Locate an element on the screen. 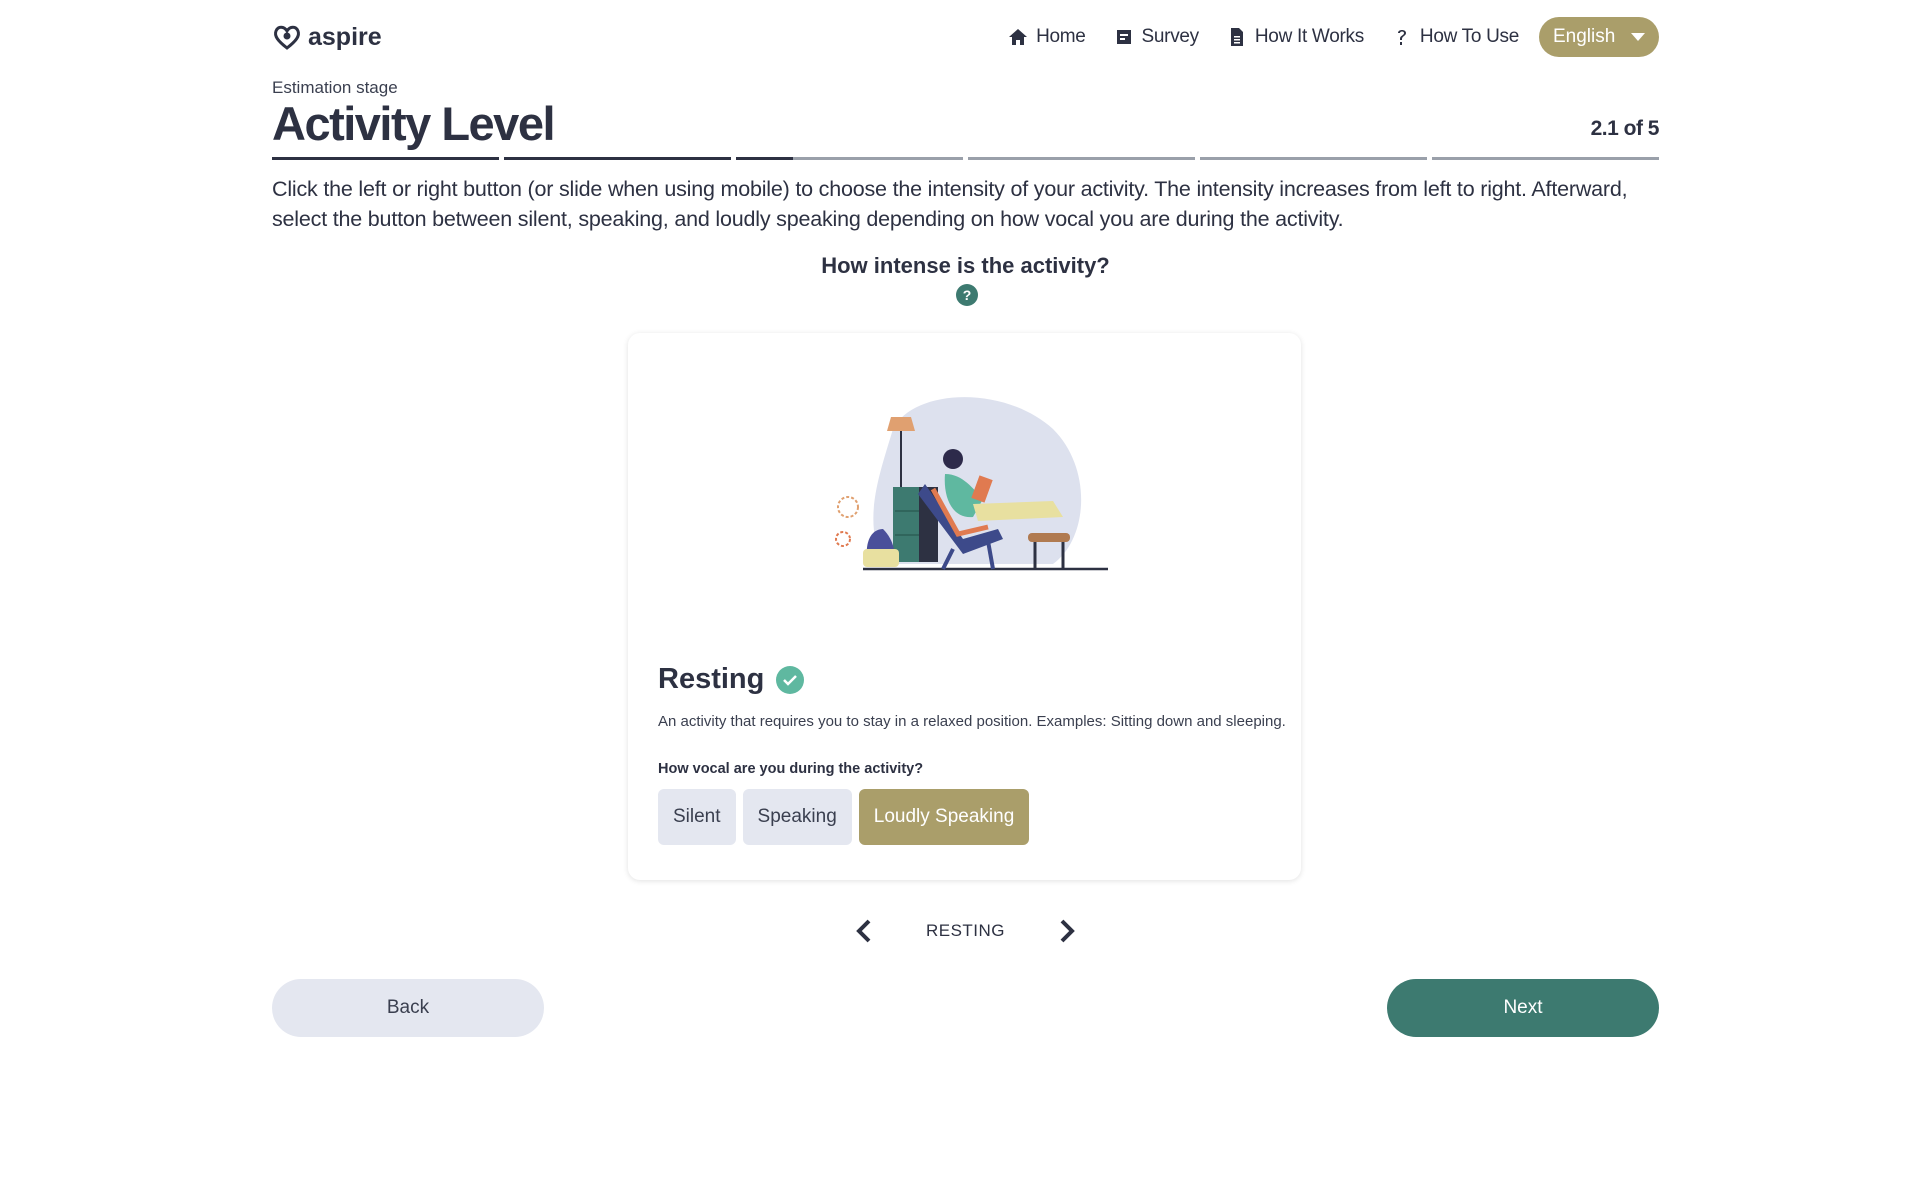  carousel-label: RESTING is located at coordinates (965, 930).